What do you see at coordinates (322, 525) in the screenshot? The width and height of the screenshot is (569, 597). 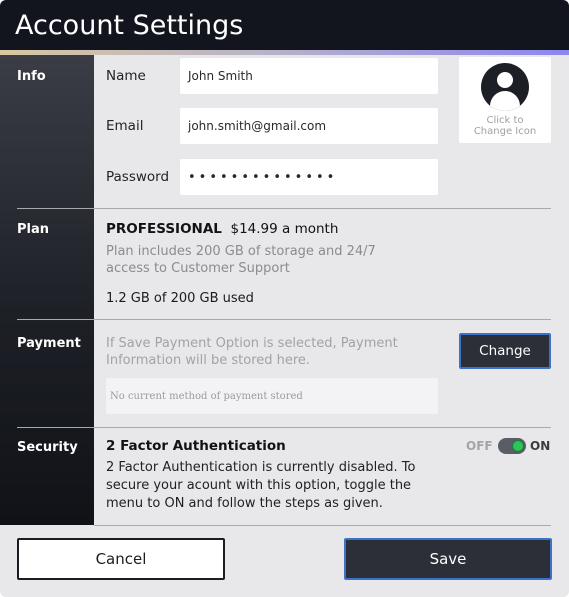 I see `divider-security-footer` at bounding box center [322, 525].